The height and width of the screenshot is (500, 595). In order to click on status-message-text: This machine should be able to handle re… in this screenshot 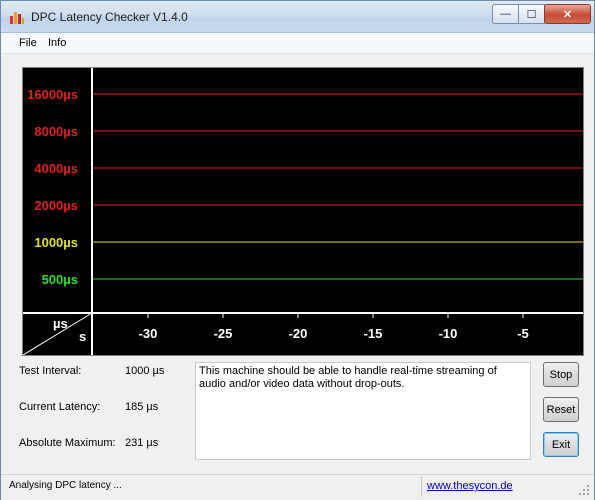, I will do `click(348, 377)`.